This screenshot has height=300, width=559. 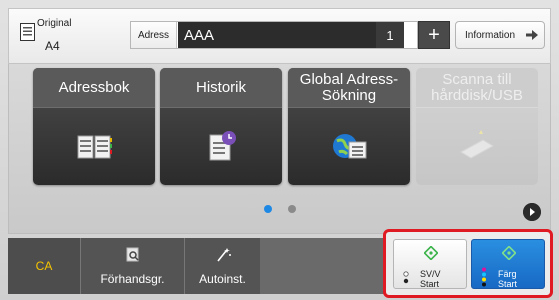 I want to click on color-dots-icon, so click(x=484, y=277).